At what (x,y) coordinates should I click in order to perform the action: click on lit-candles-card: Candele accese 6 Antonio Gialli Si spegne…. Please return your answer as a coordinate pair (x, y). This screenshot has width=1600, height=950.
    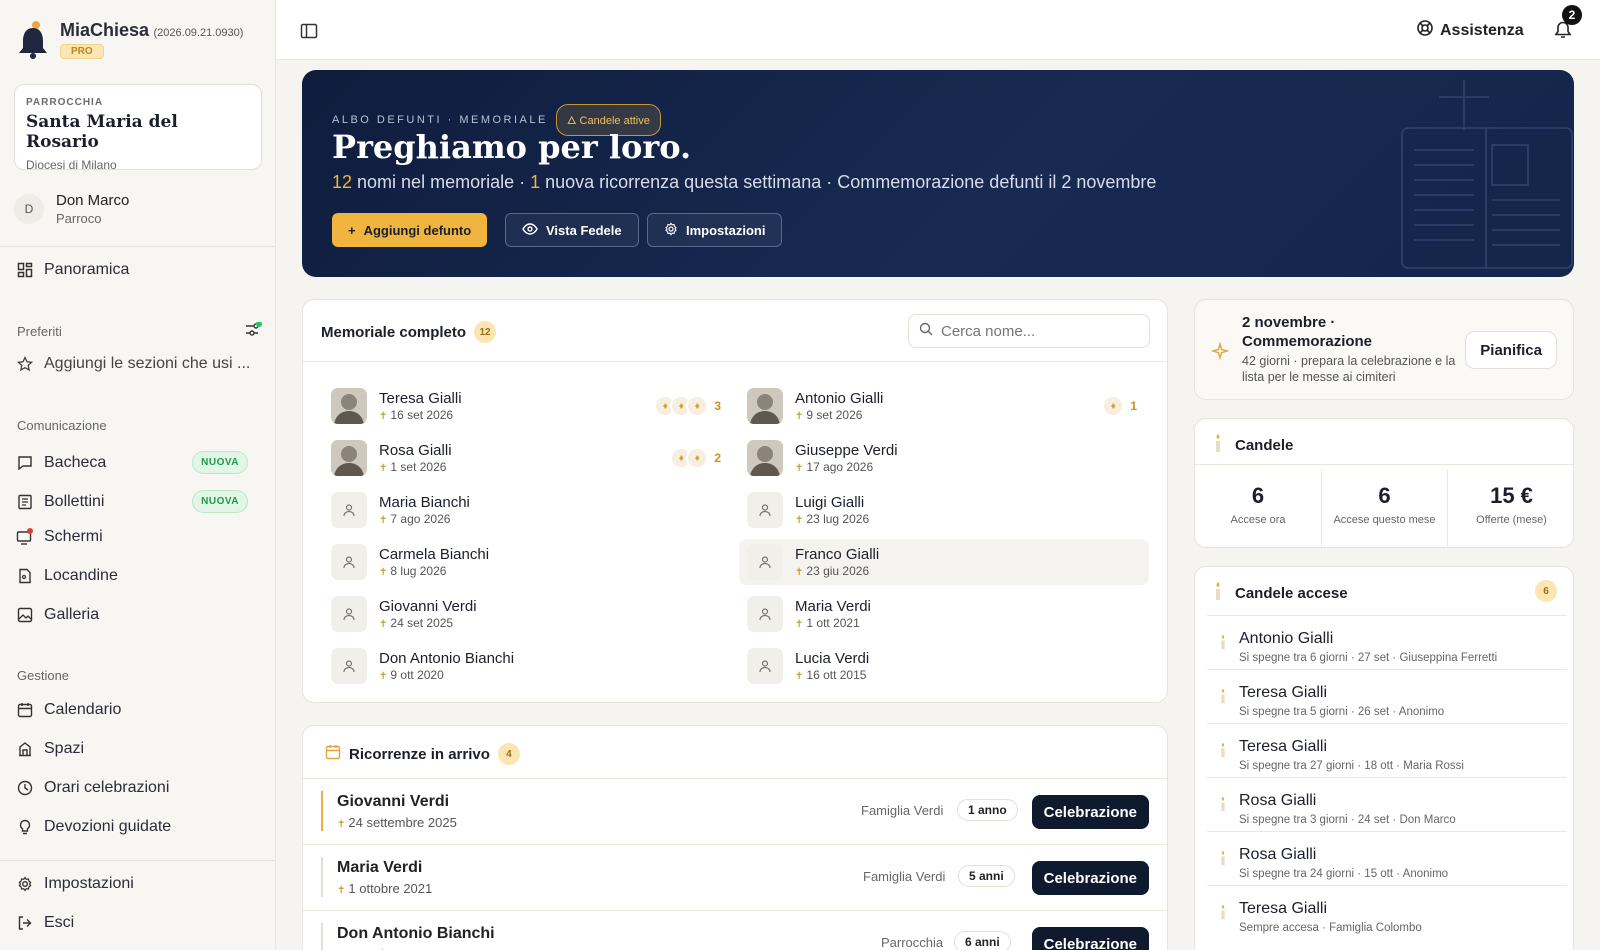
    Looking at the image, I should click on (1384, 758).